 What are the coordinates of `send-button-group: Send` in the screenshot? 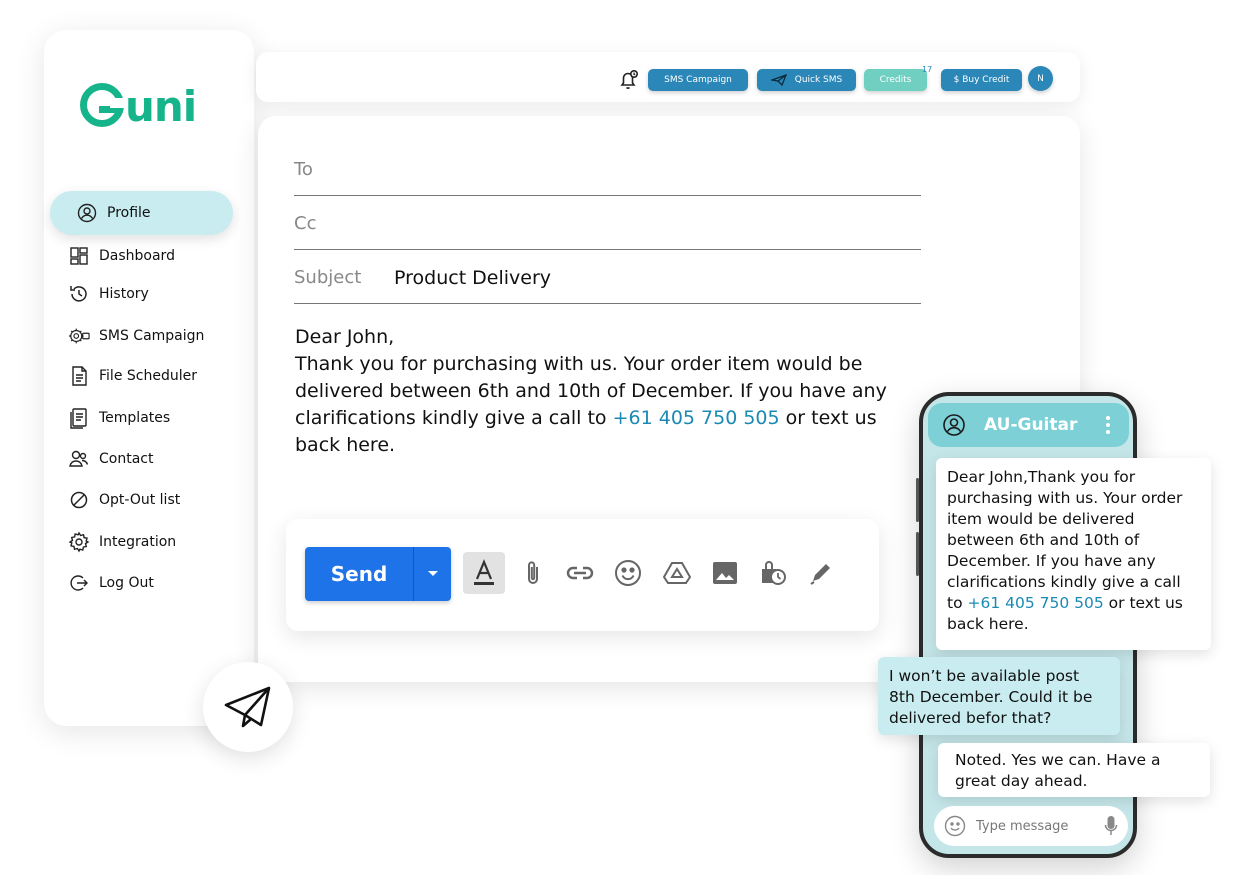 It's located at (378, 574).